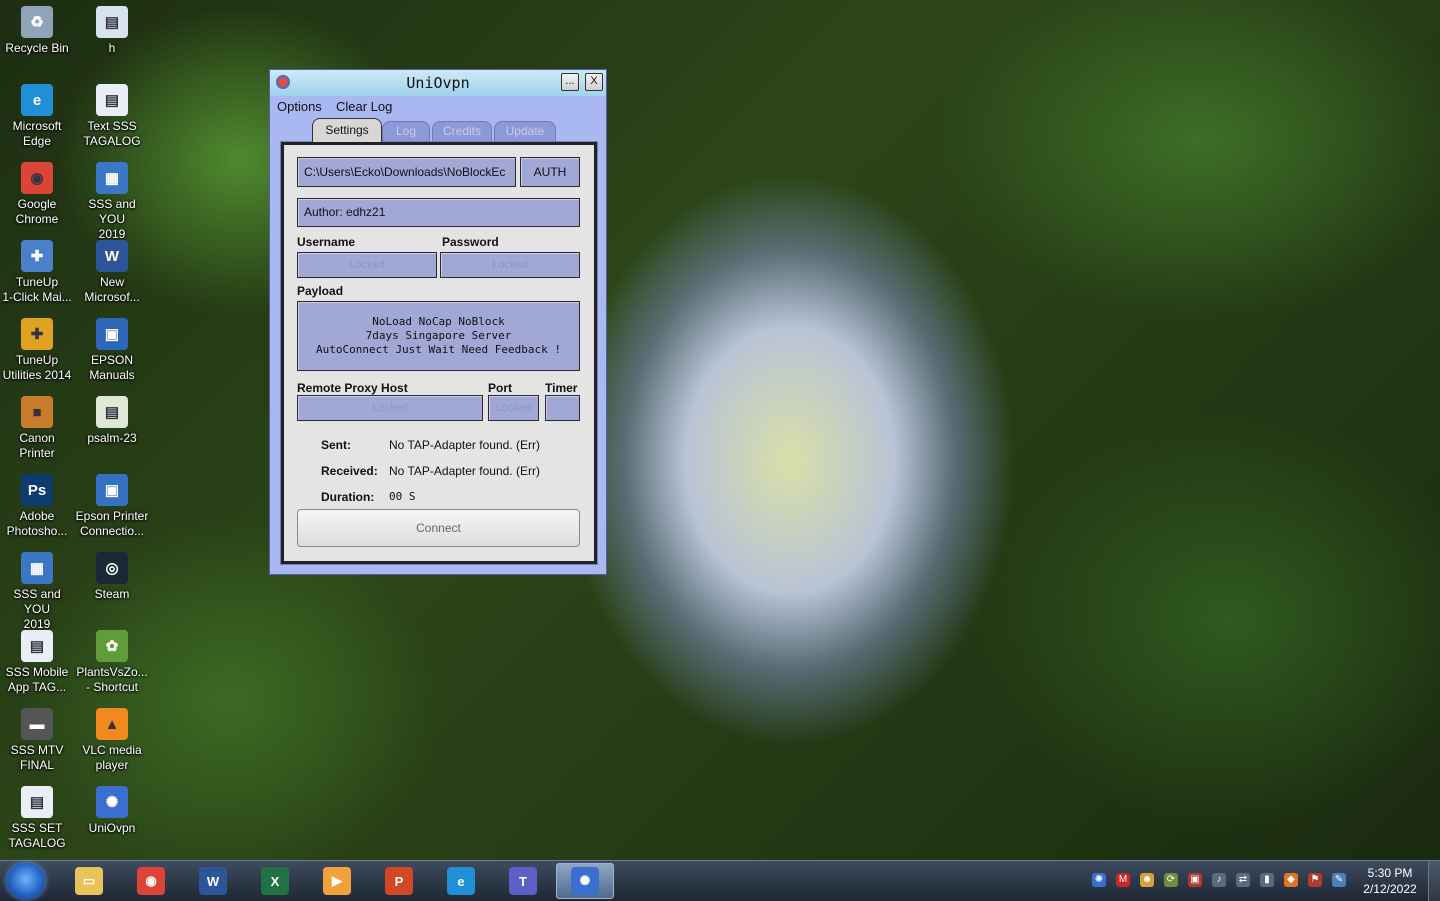 The image size is (1440, 901). Describe the element at coordinates (550, 172) in the screenshot. I see `auth-button: AUTH` at that location.